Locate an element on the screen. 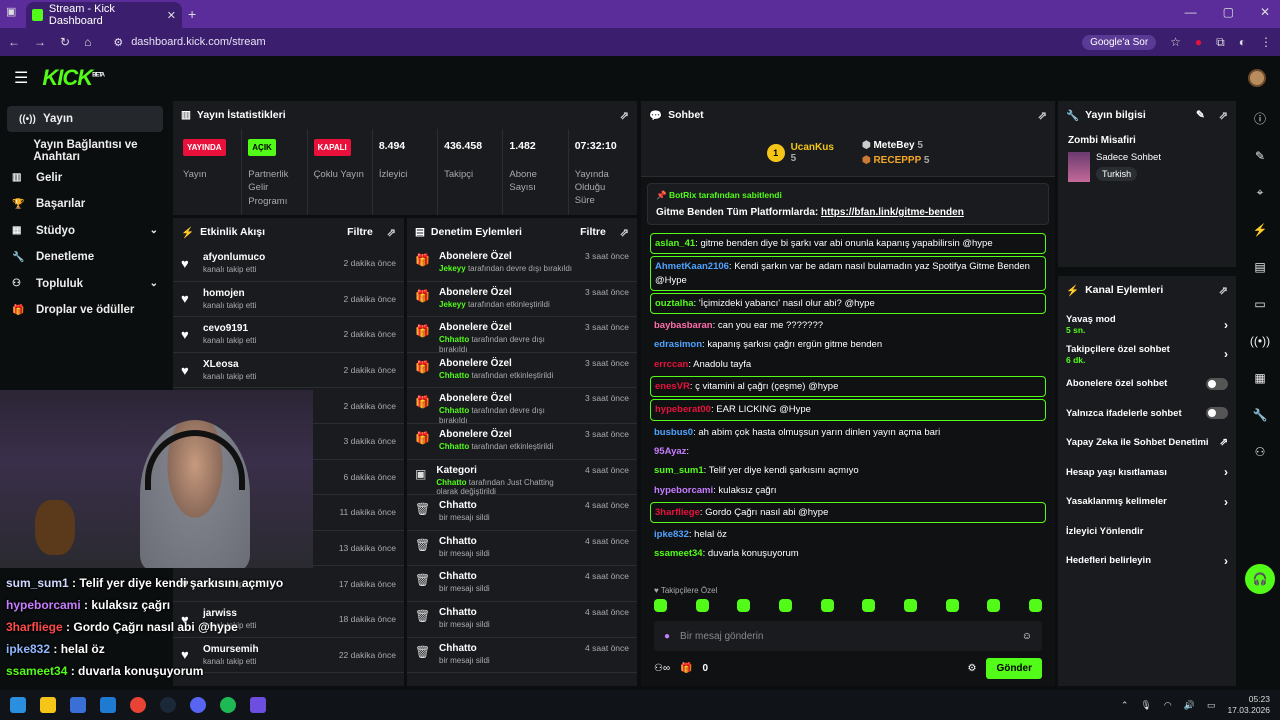 The width and height of the screenshot is (1280, 720). sidebar-item-5: 🔧 Denetleme is located at coordinates (85, 257).